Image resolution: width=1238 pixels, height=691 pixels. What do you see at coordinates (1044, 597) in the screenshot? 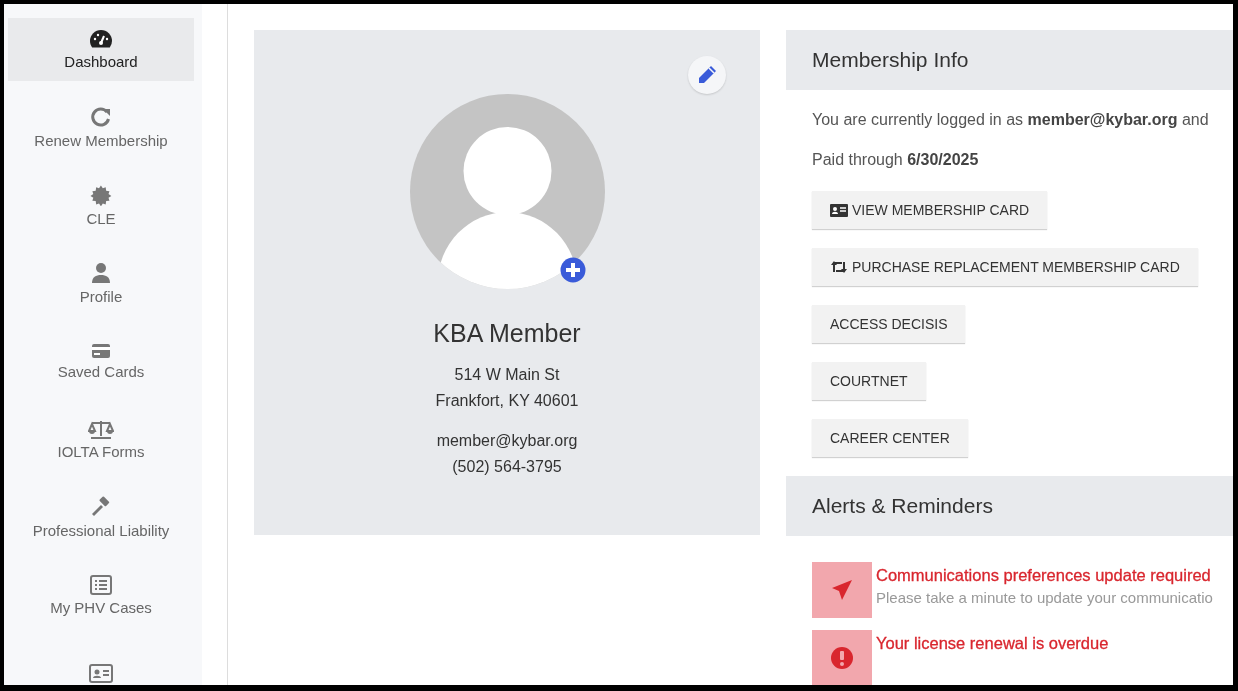
I see `alert-text: Please take a minute to update your communicatio` at bounding box center [1044, 597].